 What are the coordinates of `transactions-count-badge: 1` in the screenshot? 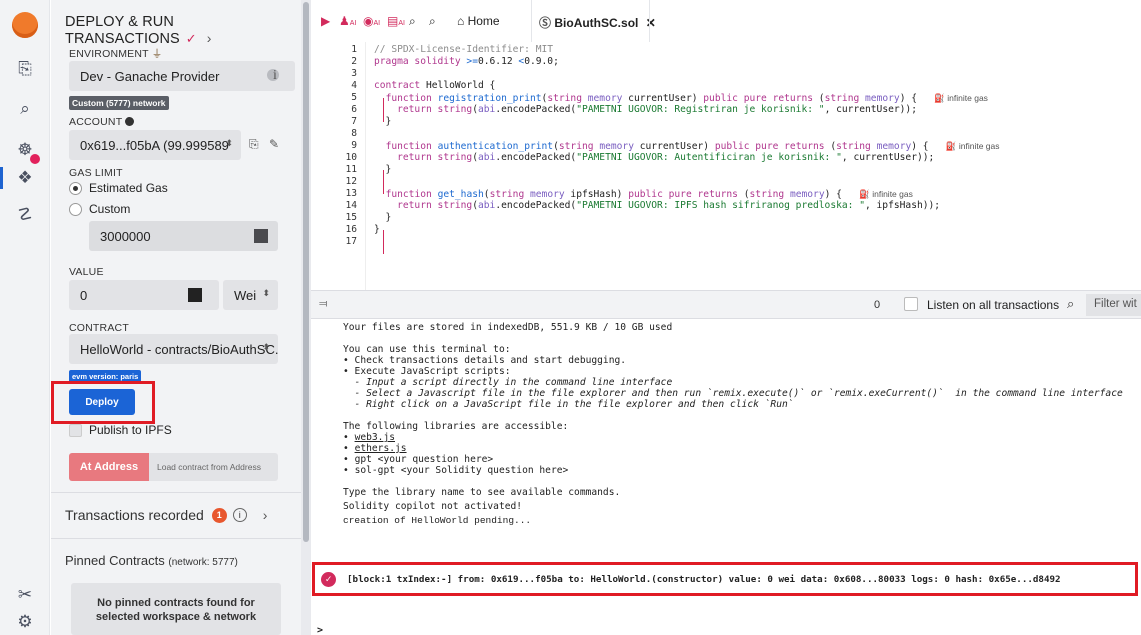 It's located at (219, 515).